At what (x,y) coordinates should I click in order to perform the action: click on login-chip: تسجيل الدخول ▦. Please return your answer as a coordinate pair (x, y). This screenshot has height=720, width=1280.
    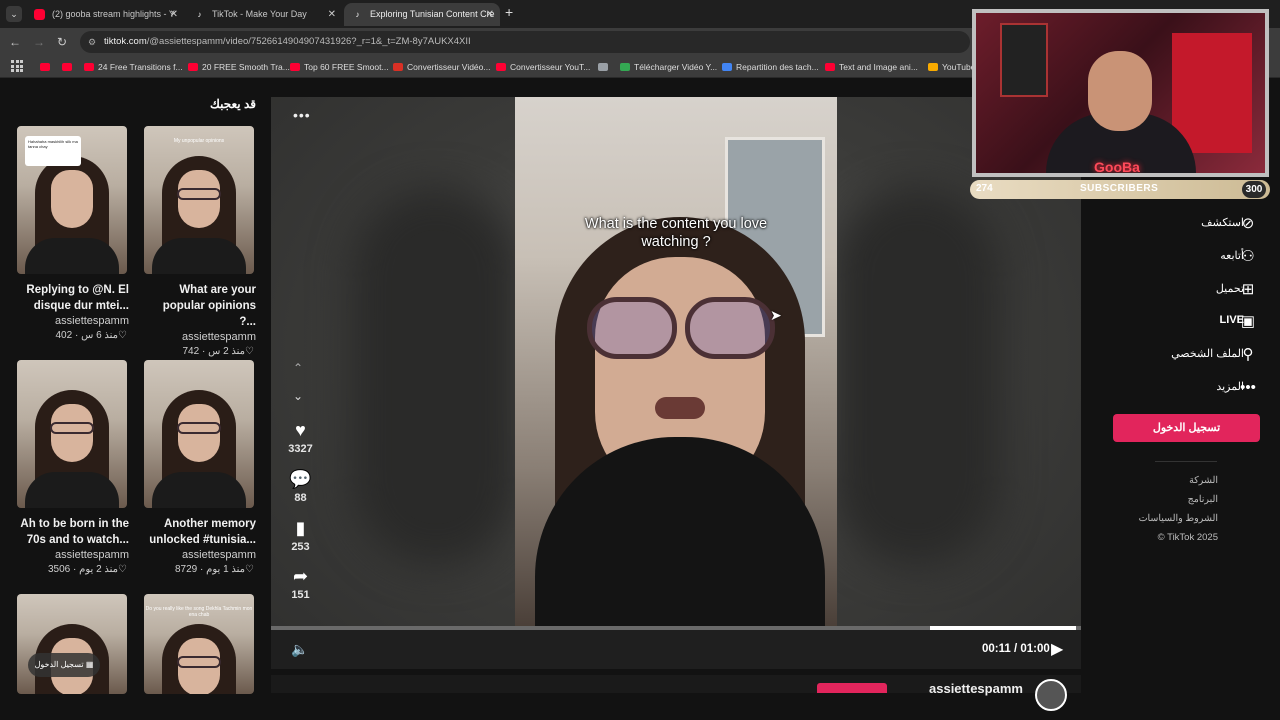
    Looking at the image, I should click on (64, 665).